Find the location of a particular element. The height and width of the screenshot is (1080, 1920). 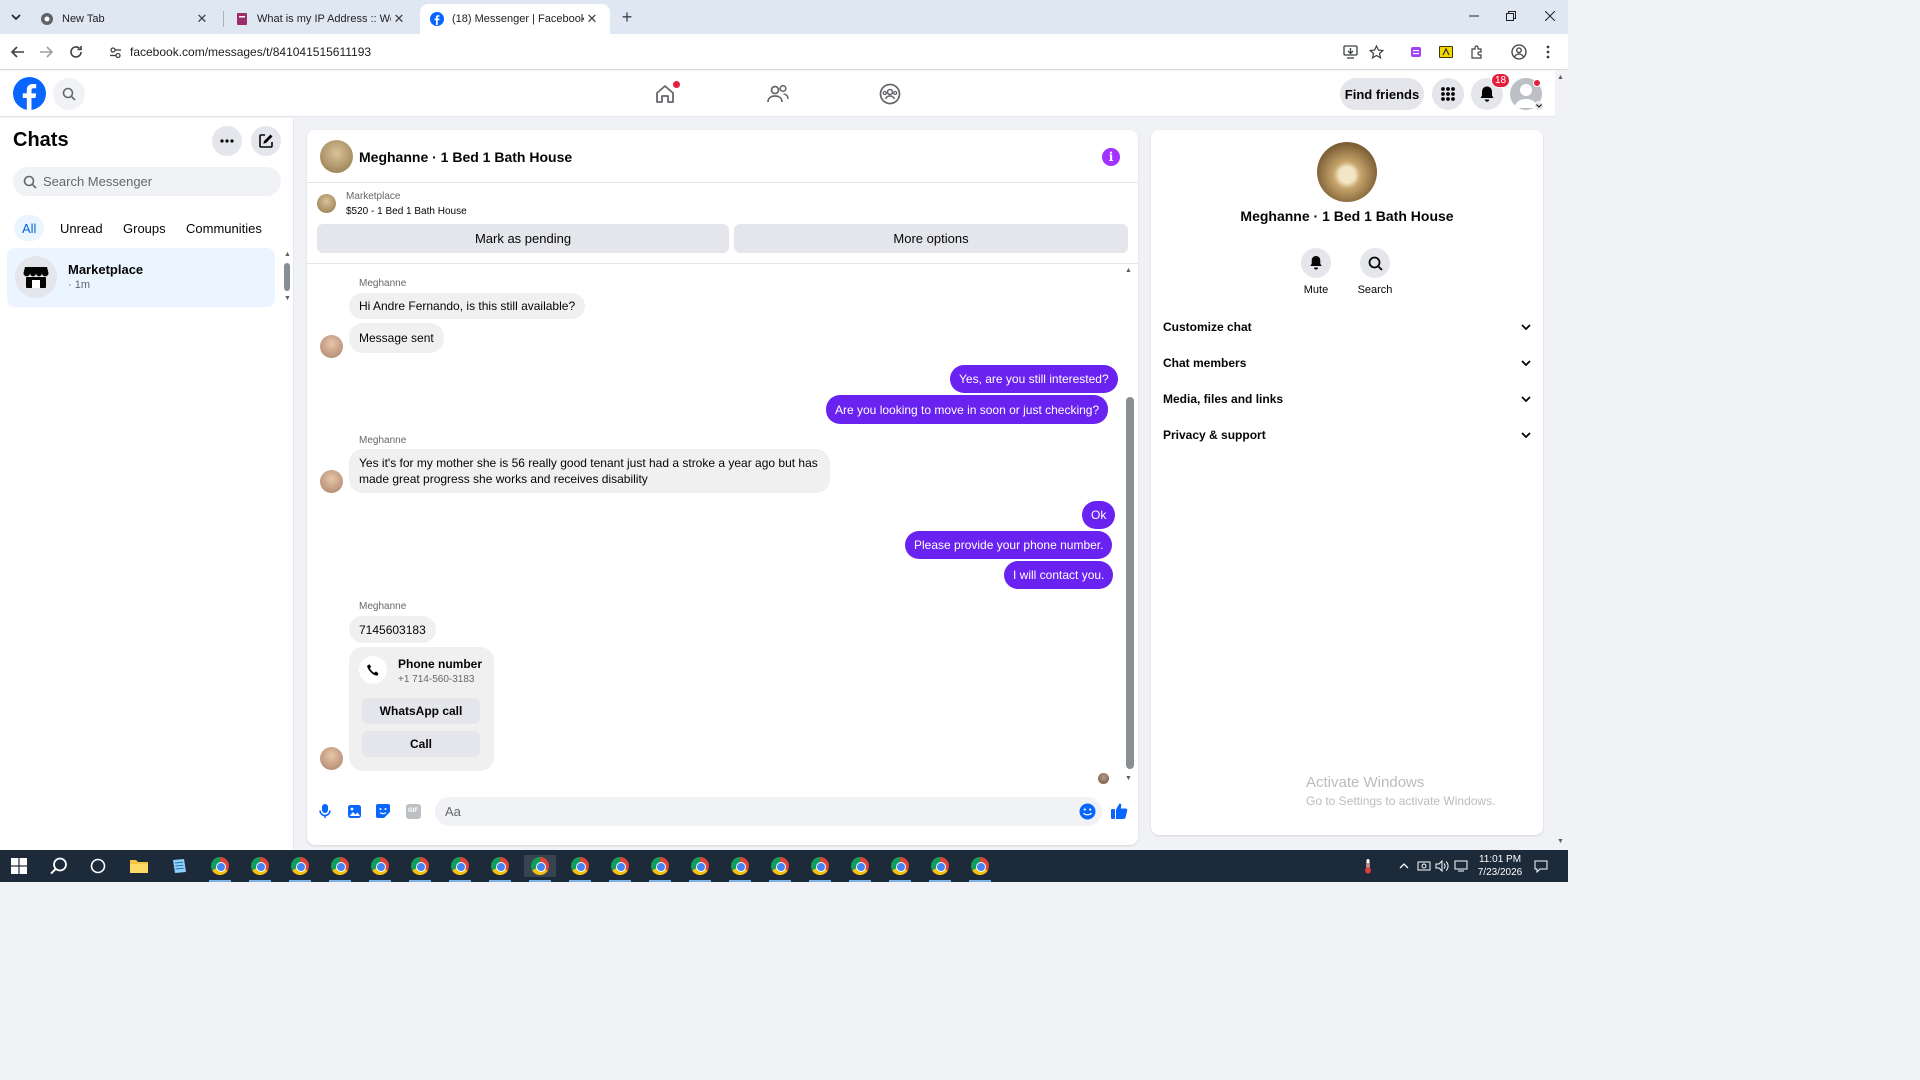

file-explorer-button is located at coordinates (139, 866).